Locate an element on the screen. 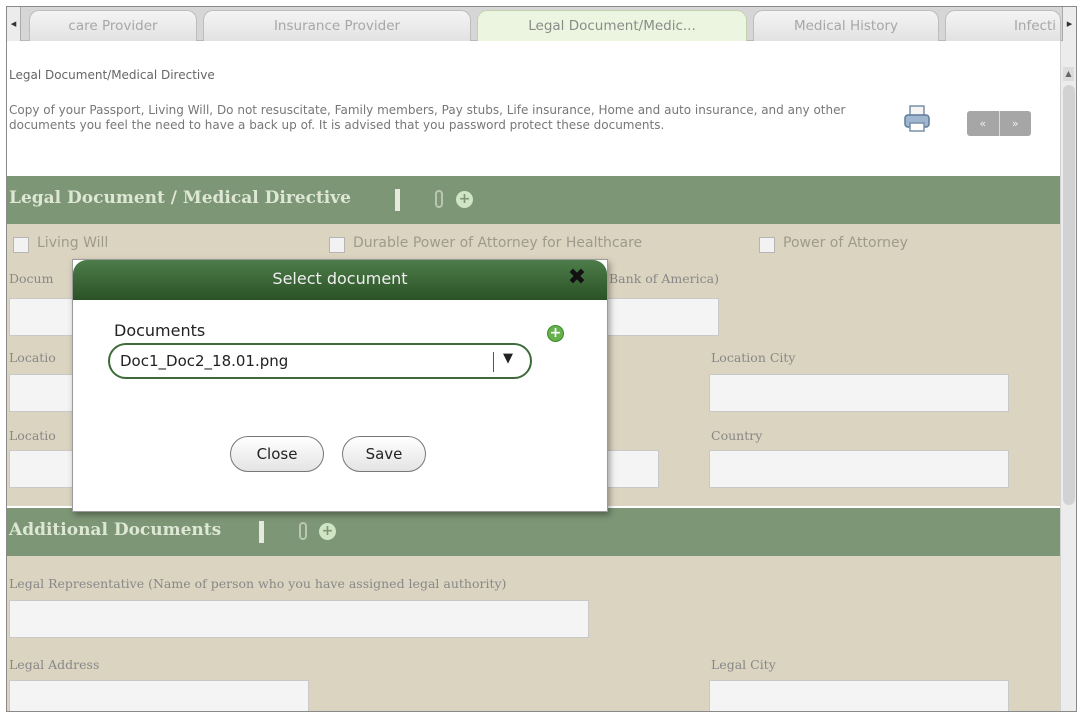 The height and width of the screenshot is (717, 1083). close-icon: ✖ is located at coordinates (577, 278).